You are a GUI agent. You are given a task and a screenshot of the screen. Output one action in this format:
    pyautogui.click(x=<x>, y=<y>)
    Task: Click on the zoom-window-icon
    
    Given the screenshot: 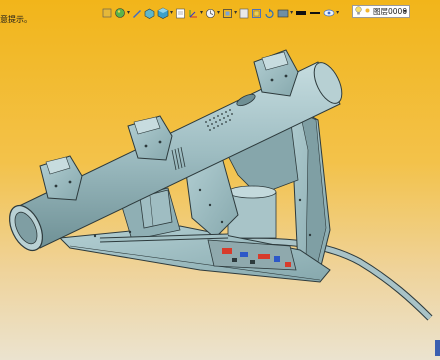 What is the action you would take?
    pyautogui.click(x=256, y=13)
    